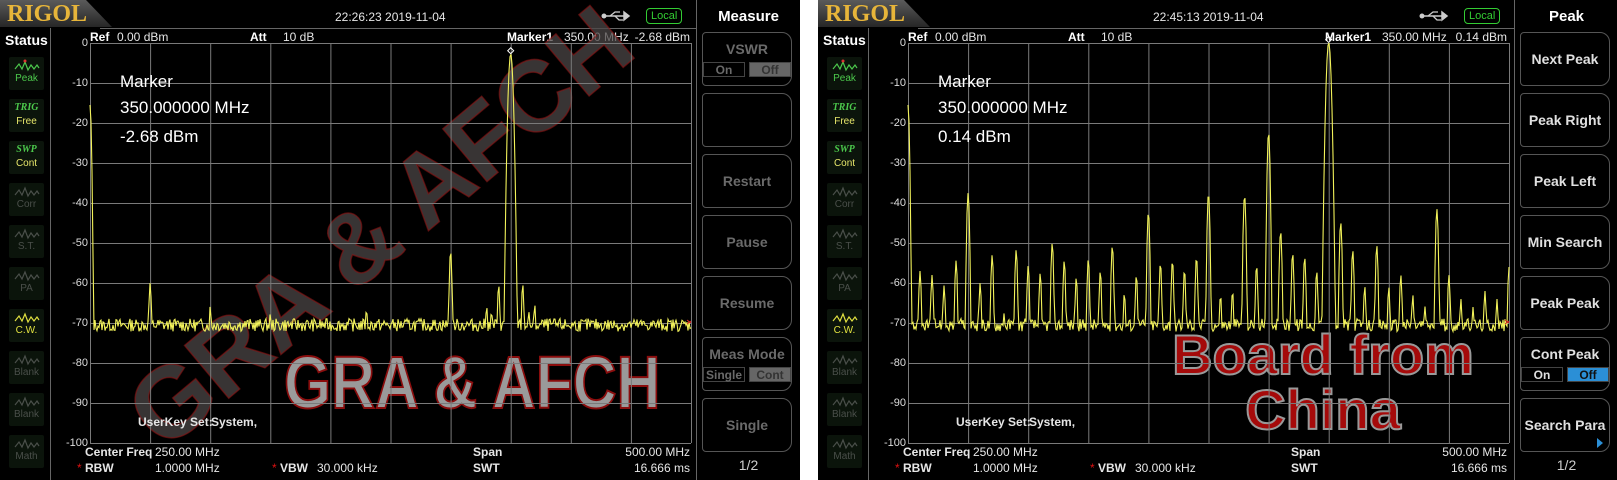  I want to click on softkey-cont-peak: Cont Peak On Off, so click(1565, 364).